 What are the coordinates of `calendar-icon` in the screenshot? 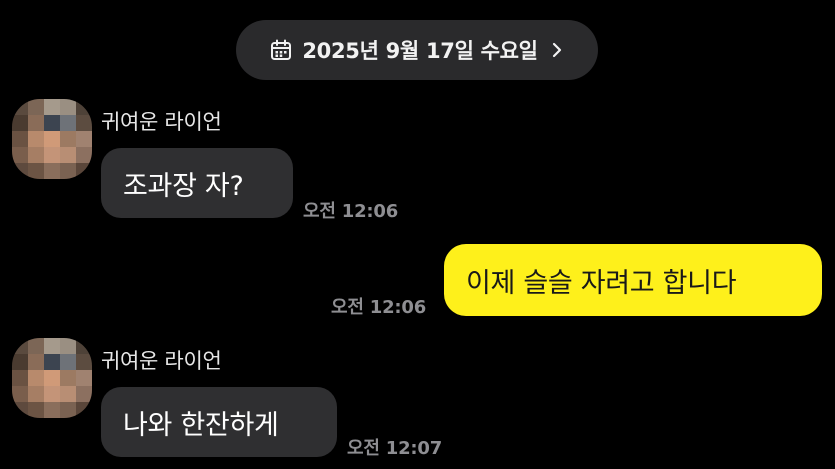 It's located at (281, 49).